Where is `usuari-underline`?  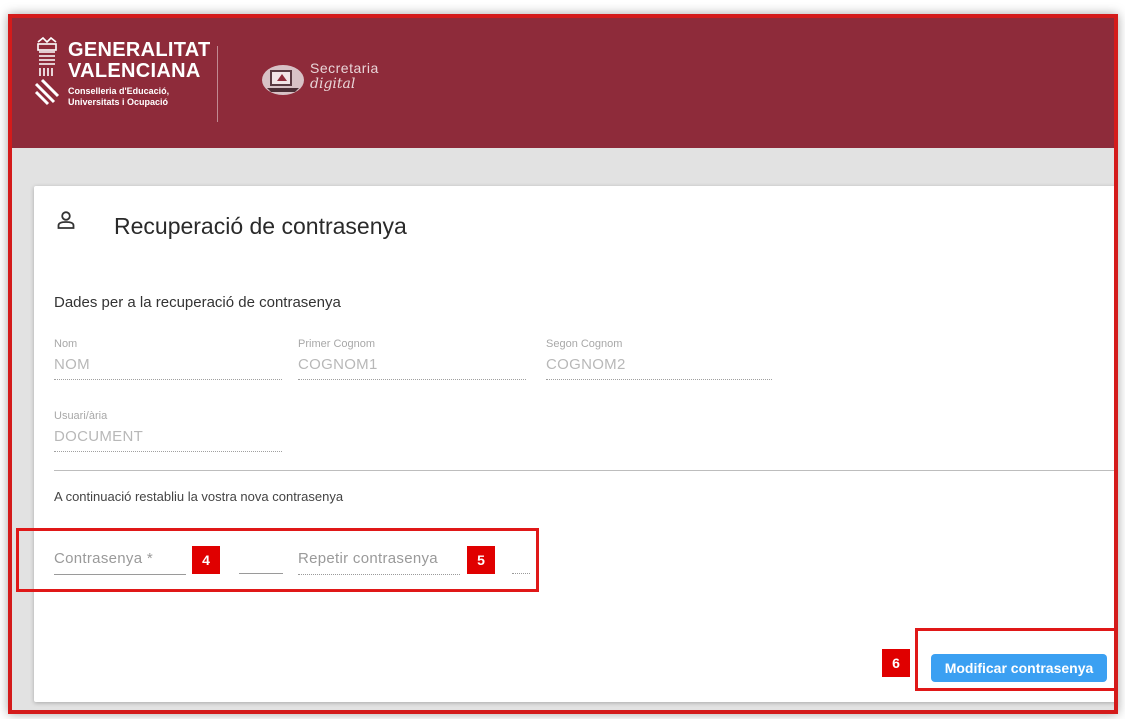 usuari-underline is located at coordinates (168, 451).